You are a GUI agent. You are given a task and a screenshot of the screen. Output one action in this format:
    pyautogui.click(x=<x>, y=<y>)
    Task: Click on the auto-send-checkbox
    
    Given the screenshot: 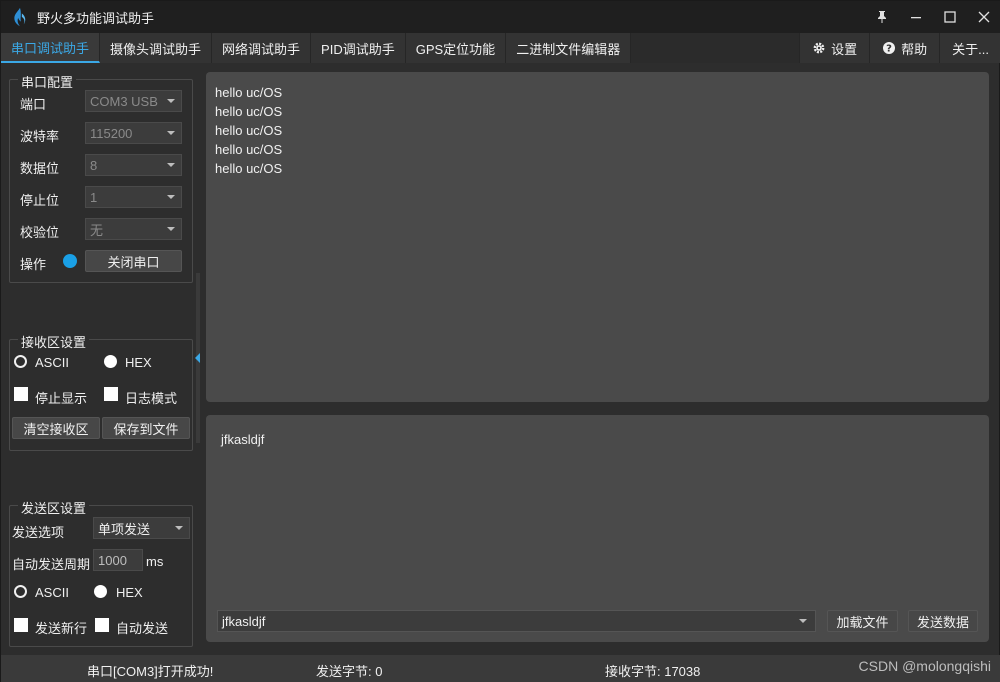 What is the action you would take?
    pyautogui.click(x=102, y=625)
    